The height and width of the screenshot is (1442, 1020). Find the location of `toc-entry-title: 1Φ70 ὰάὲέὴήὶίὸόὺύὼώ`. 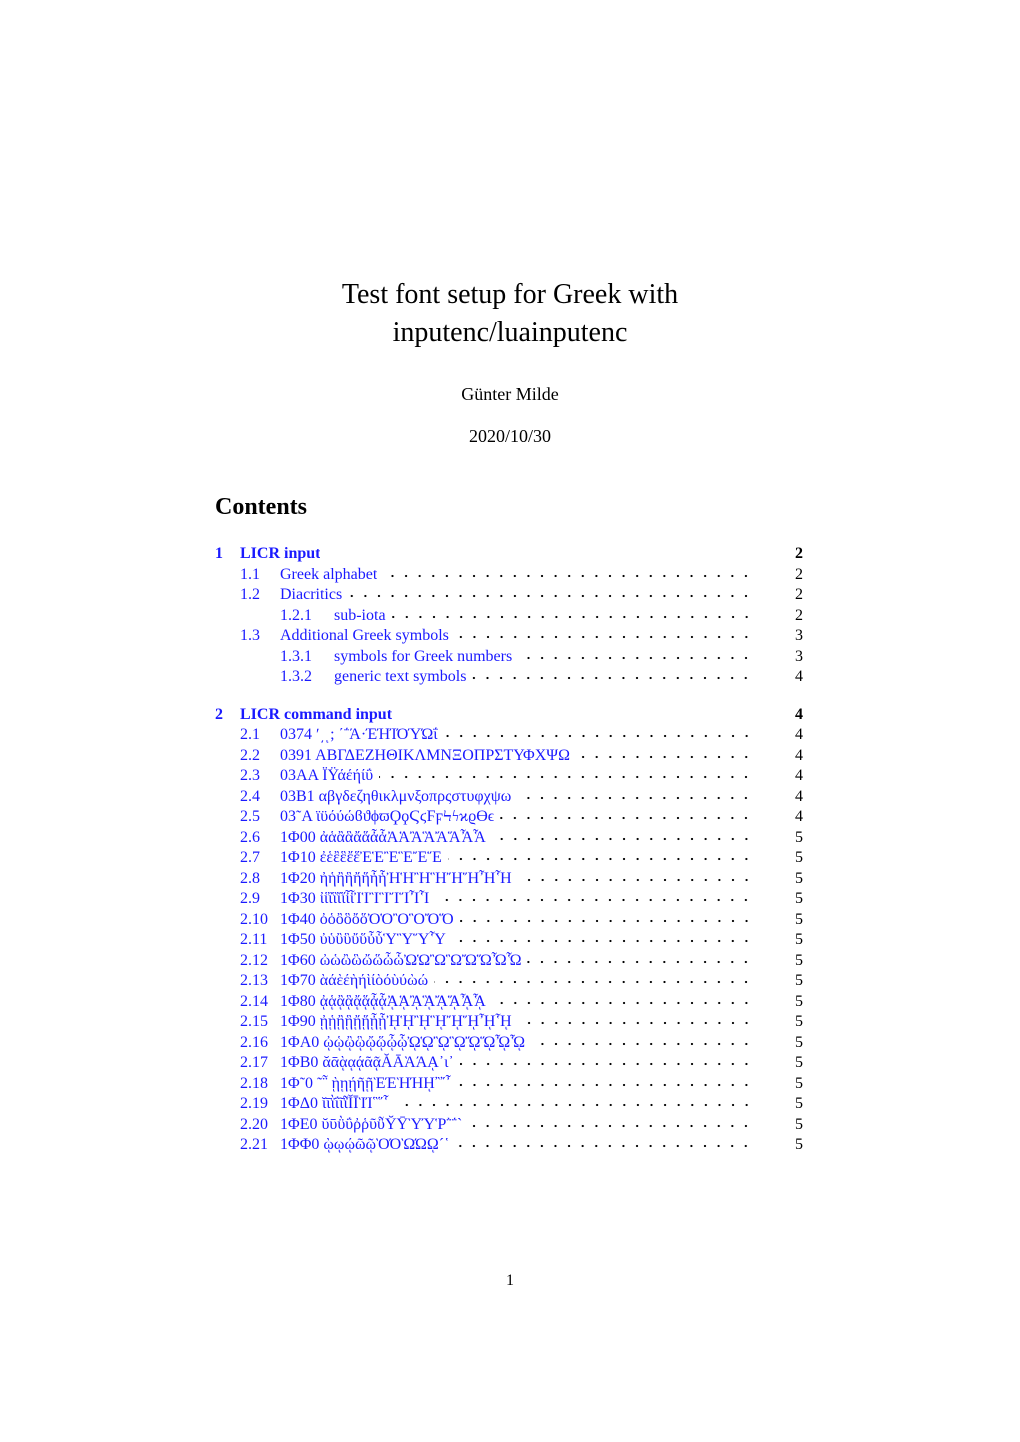

toc-entry-title: 1Φ70 ὰάὲέὴήὶίὸόὺύὼώ is located at coordinates (354, 981).